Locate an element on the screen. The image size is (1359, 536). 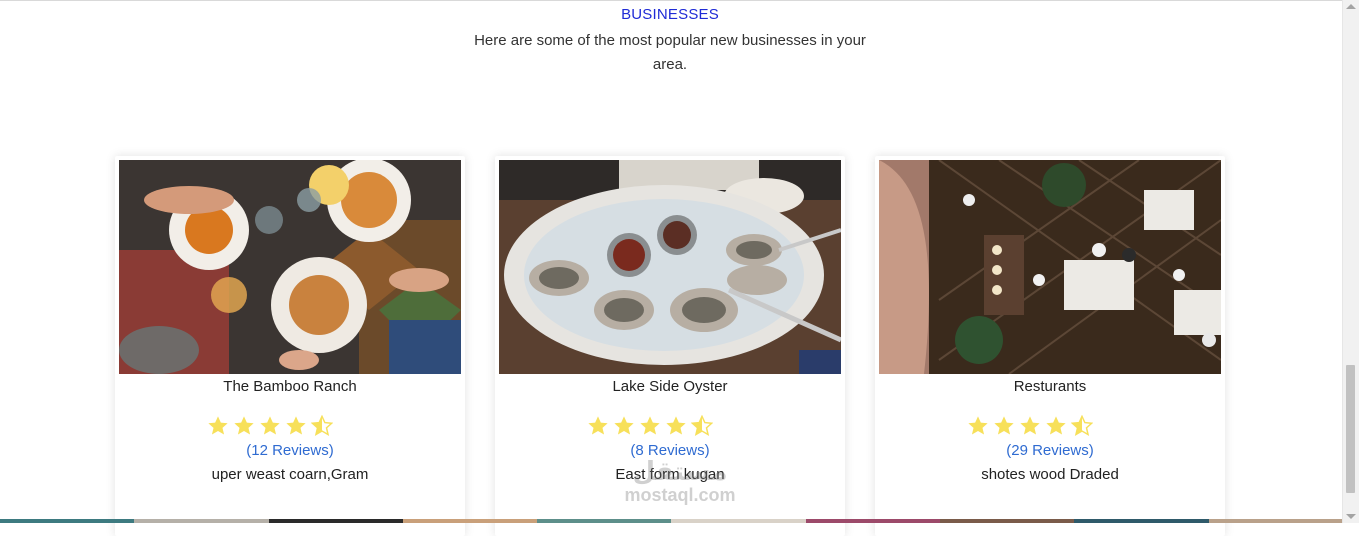
business-name: Resturants is located at coordinates (1050, 386).